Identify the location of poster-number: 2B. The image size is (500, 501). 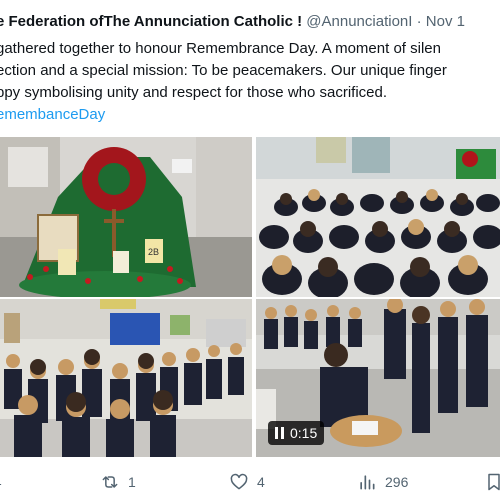
(153, 252).